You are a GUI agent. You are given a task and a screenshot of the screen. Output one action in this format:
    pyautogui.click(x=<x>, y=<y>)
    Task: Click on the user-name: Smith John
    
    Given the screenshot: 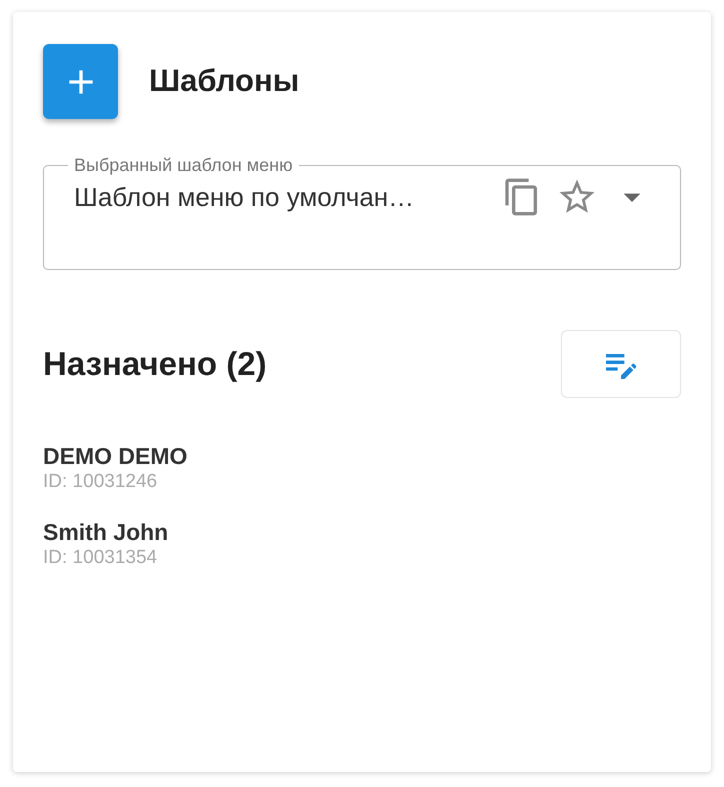 What is the action you would take?
    pyautogui.click(x=106, y=532)
    